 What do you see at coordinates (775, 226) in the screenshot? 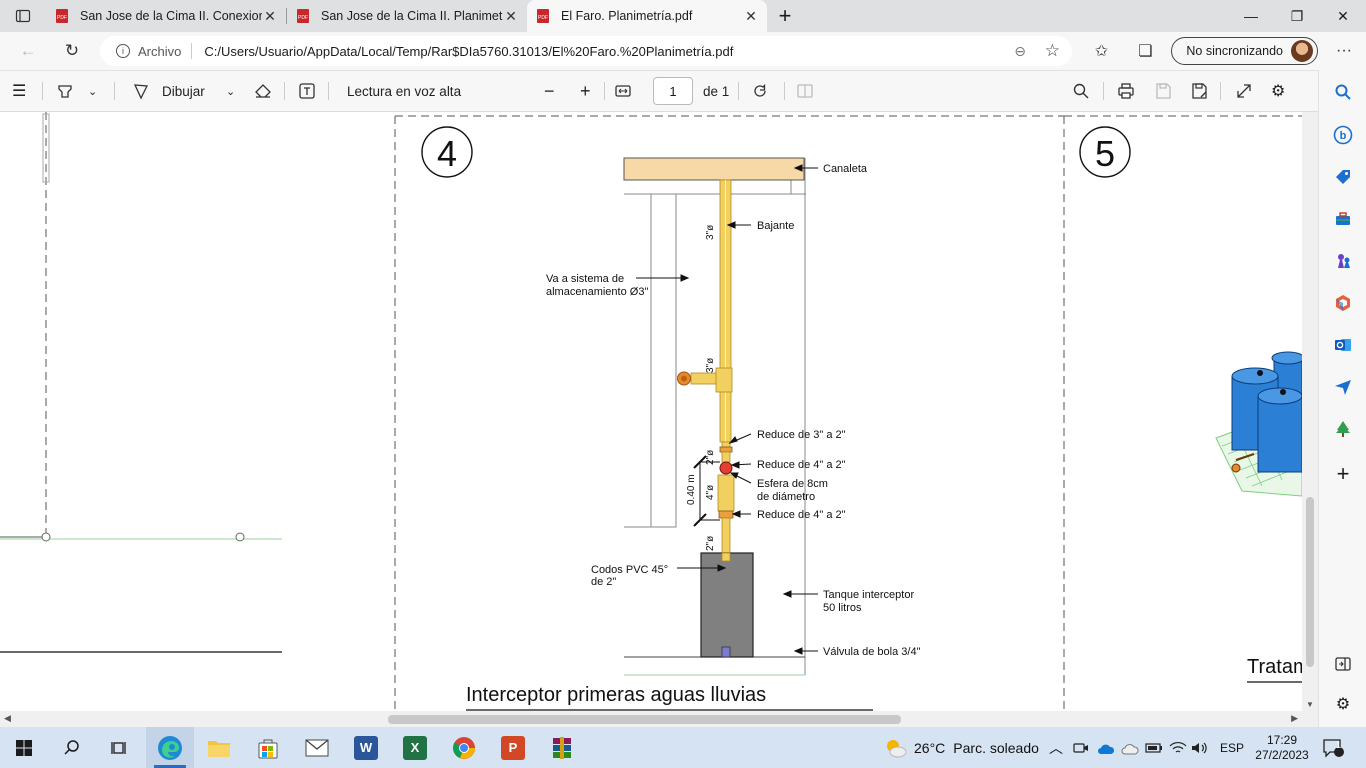
I see `label-bajante: Bajante` at bounding box center [775, 226].